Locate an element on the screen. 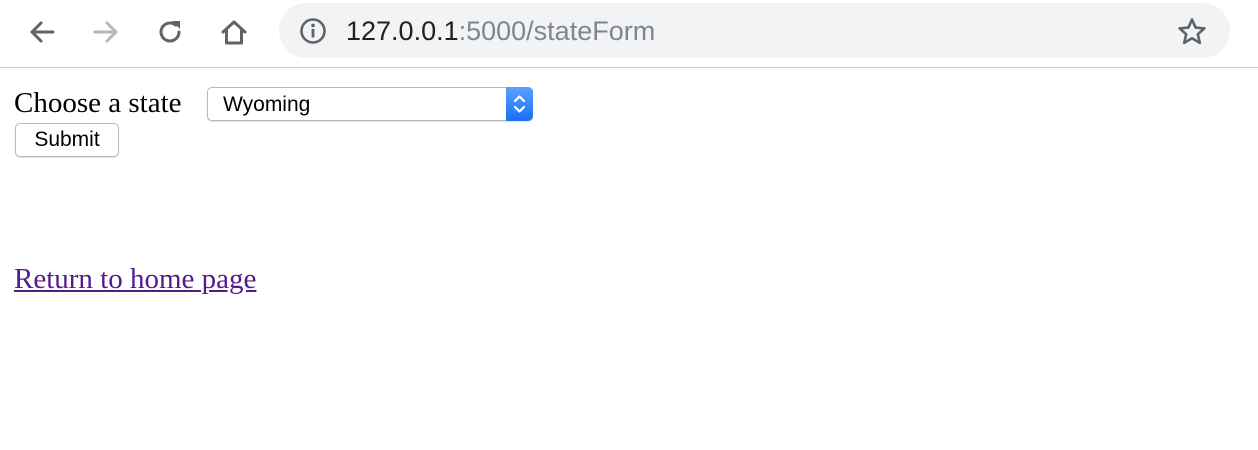 Image resolution: width=1258 pixels, height=450 pixels. state-select: Wyoming is located at coordinates (370, 104).